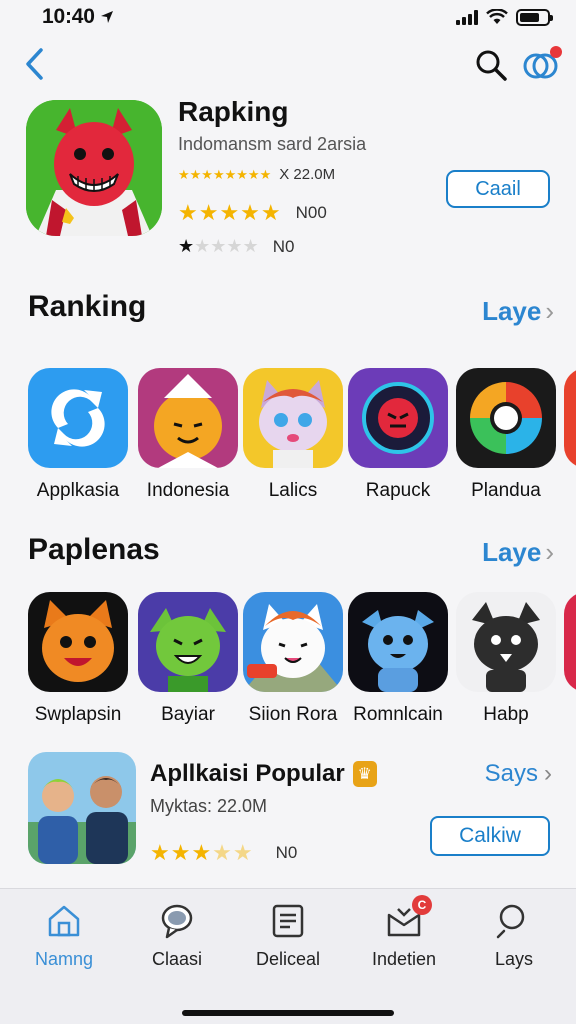 The width and height of the screenshot is (576, 1024). I want to click on app-tile: Rapuck, so click(398, 435).